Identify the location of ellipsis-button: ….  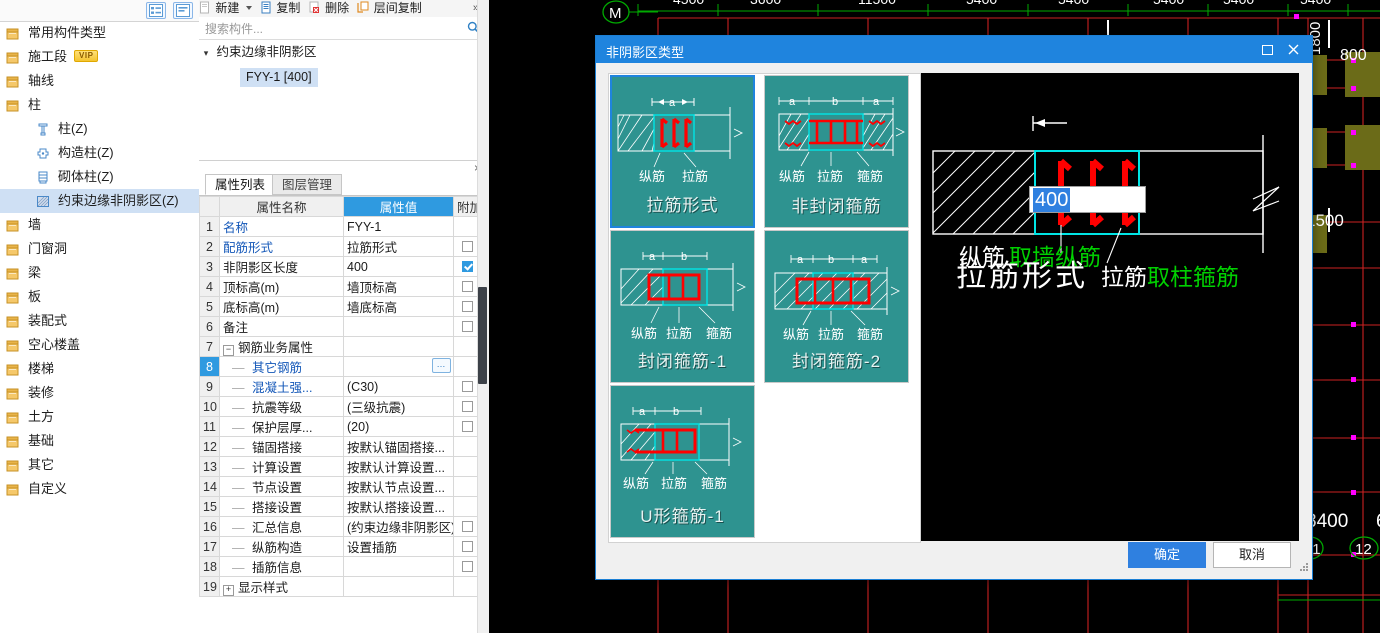
(441, 365).